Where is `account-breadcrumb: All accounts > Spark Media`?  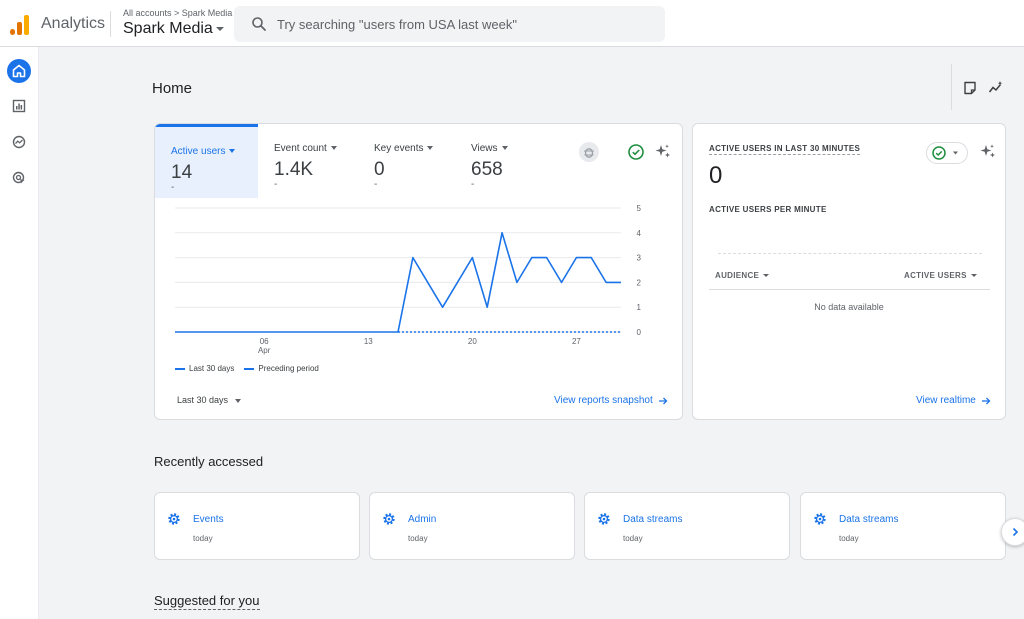 account-breadcrumb: All accounts > Spark Media is located at coordinates (177, 13).